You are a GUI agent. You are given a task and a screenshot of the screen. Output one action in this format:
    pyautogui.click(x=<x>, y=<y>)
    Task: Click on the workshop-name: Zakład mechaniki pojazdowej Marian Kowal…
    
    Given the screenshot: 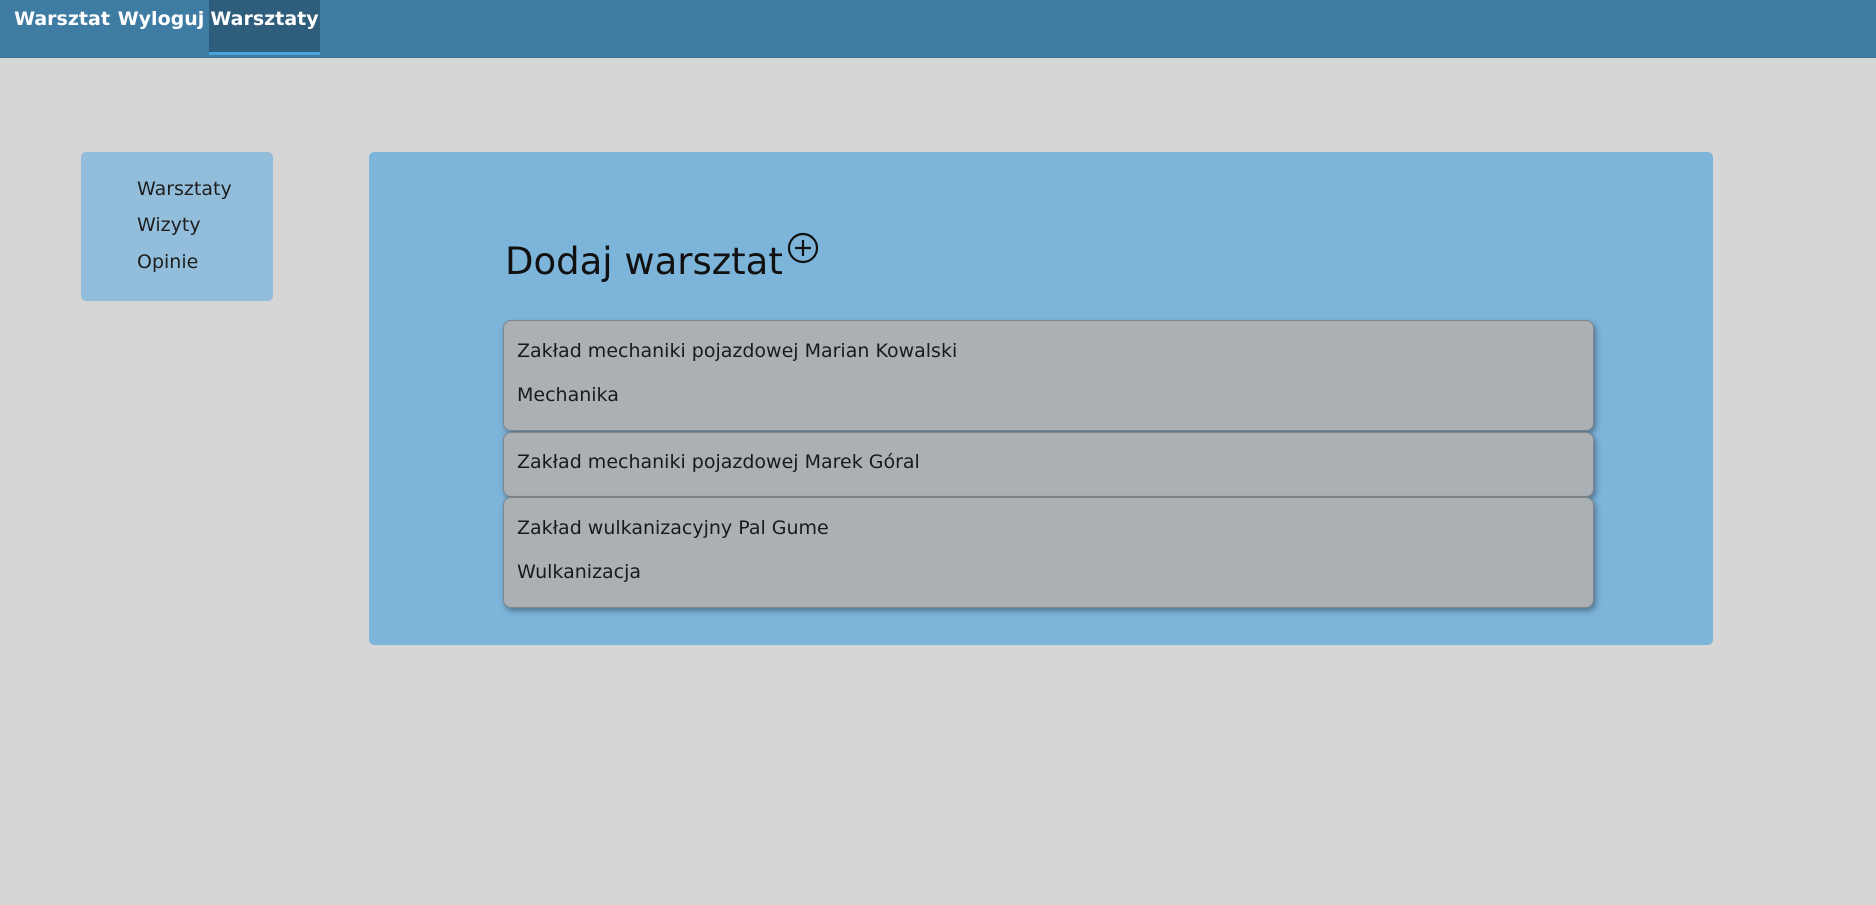 What is the action you would take?
    pyautogui.click(x=737, y=351)
    